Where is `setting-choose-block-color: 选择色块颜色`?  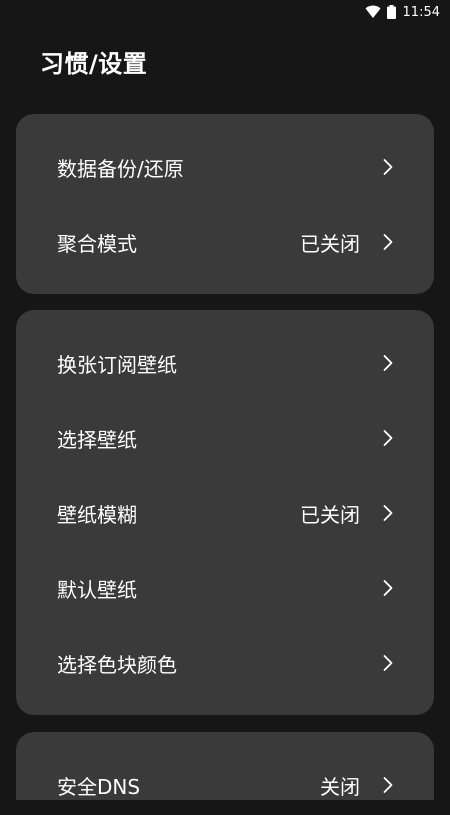
setting-choose-block-color: 选择色块颜色 is located at coordinates (225, 663).